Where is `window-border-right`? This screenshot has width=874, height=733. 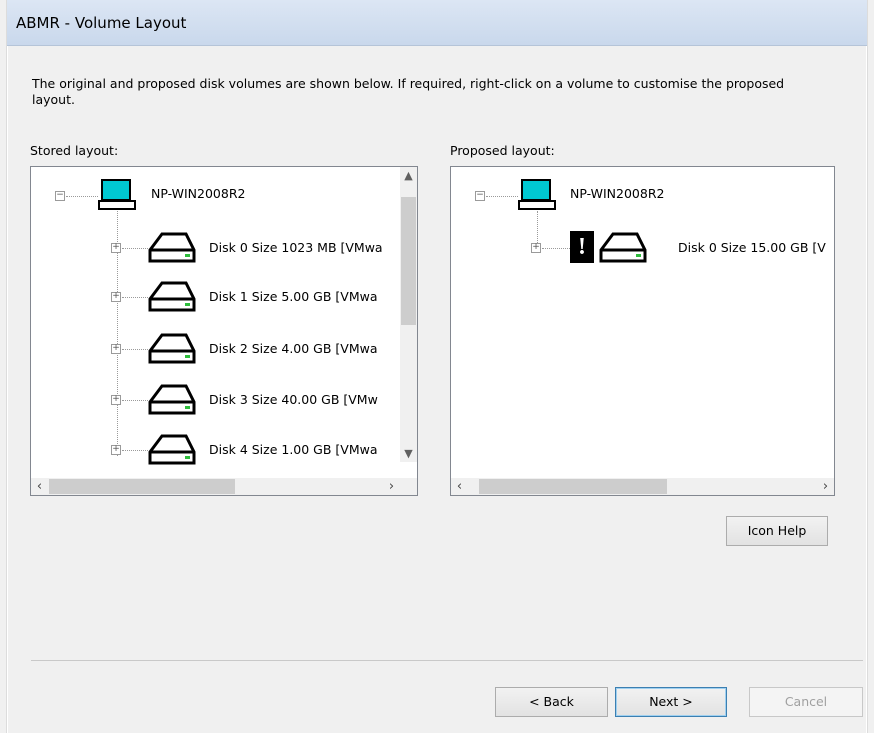
window-border-right is located at coordinates (870, 366).